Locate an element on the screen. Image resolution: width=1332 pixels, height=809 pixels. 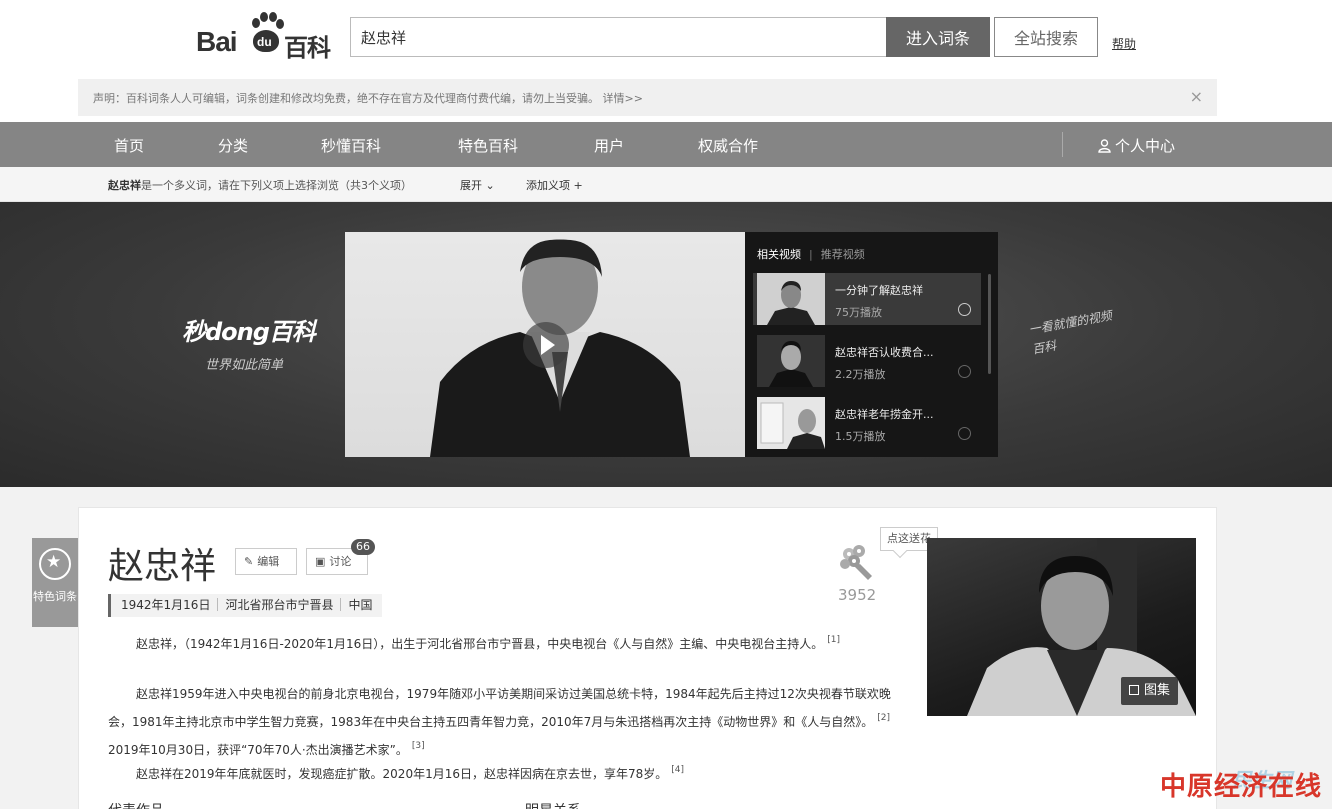
enter-entry-button: 进入词条 is located at coordinates (938, 37).